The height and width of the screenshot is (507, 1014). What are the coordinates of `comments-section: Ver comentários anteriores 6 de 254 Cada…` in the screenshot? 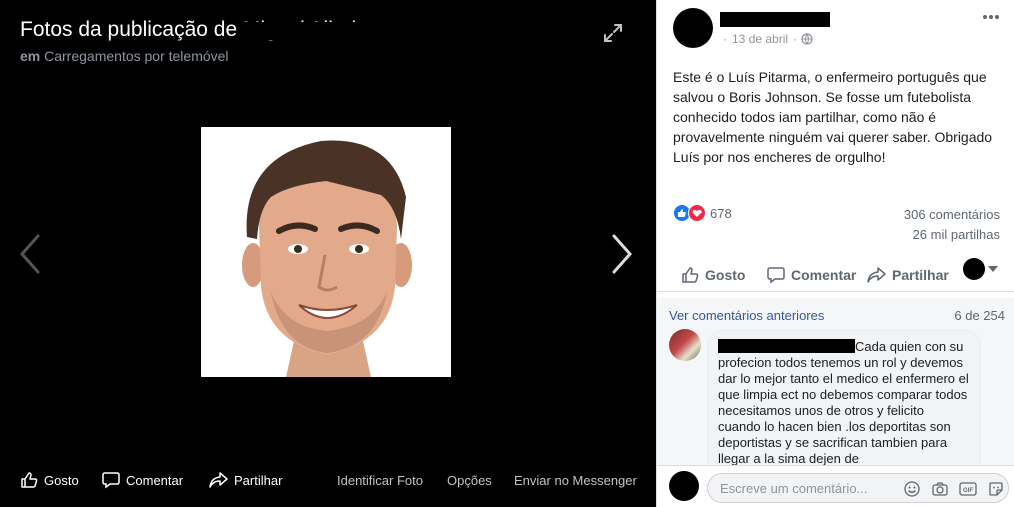 It's located at (835, 381).